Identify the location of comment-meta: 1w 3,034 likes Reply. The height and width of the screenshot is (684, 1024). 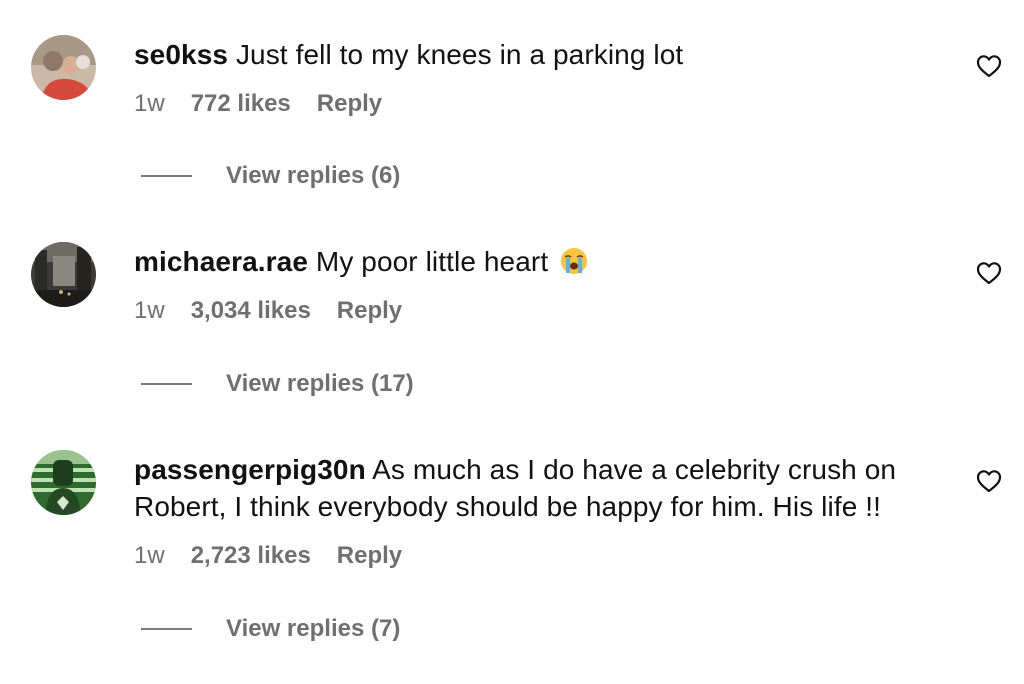
(268, 311).